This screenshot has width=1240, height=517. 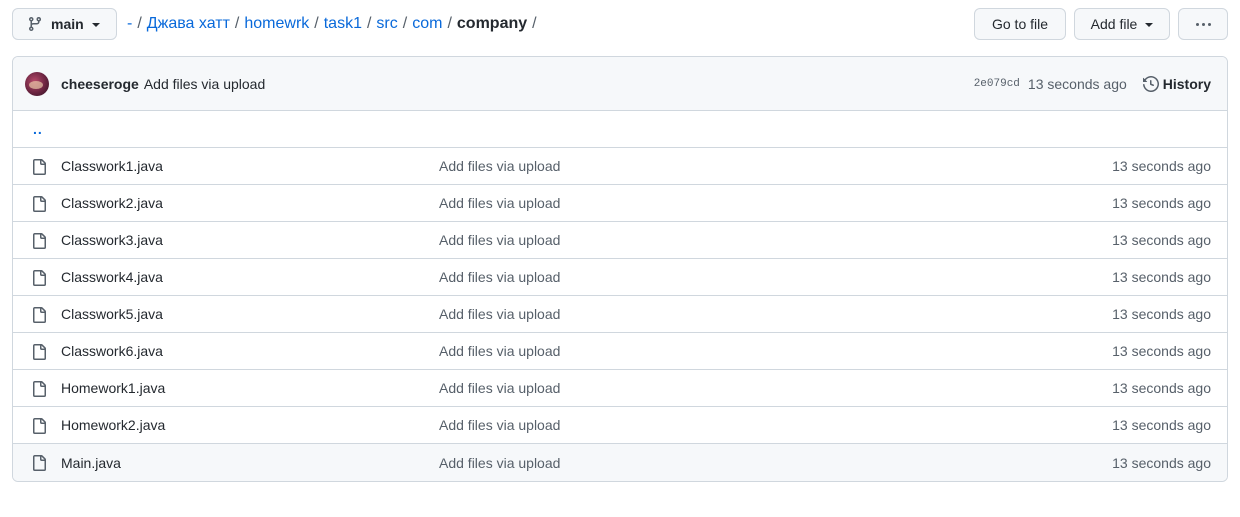 What do you see at coordinates (188, 24) in the screenshot?
I see `breadcrumb-link: Джава хатт` at bounding box center [188, 24].